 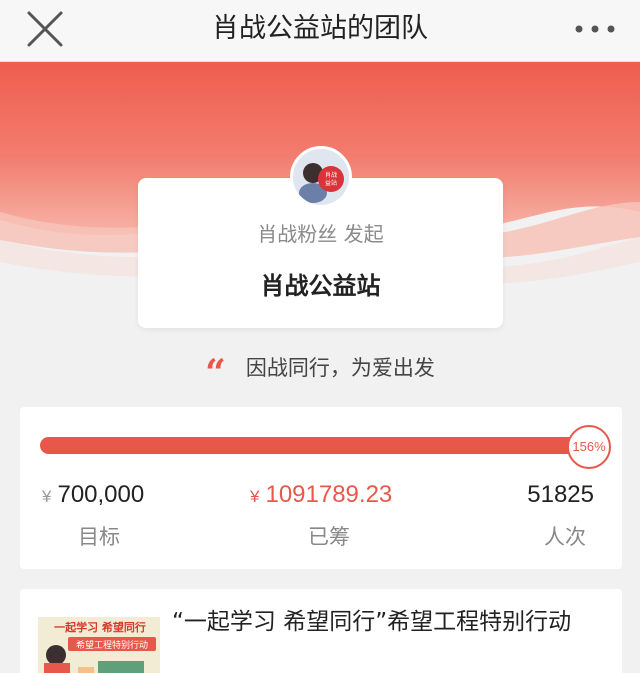 I want to click on project-thumbnail: 一起学习 希望同行 希望工程特别行动, so click(x=99, y=641).